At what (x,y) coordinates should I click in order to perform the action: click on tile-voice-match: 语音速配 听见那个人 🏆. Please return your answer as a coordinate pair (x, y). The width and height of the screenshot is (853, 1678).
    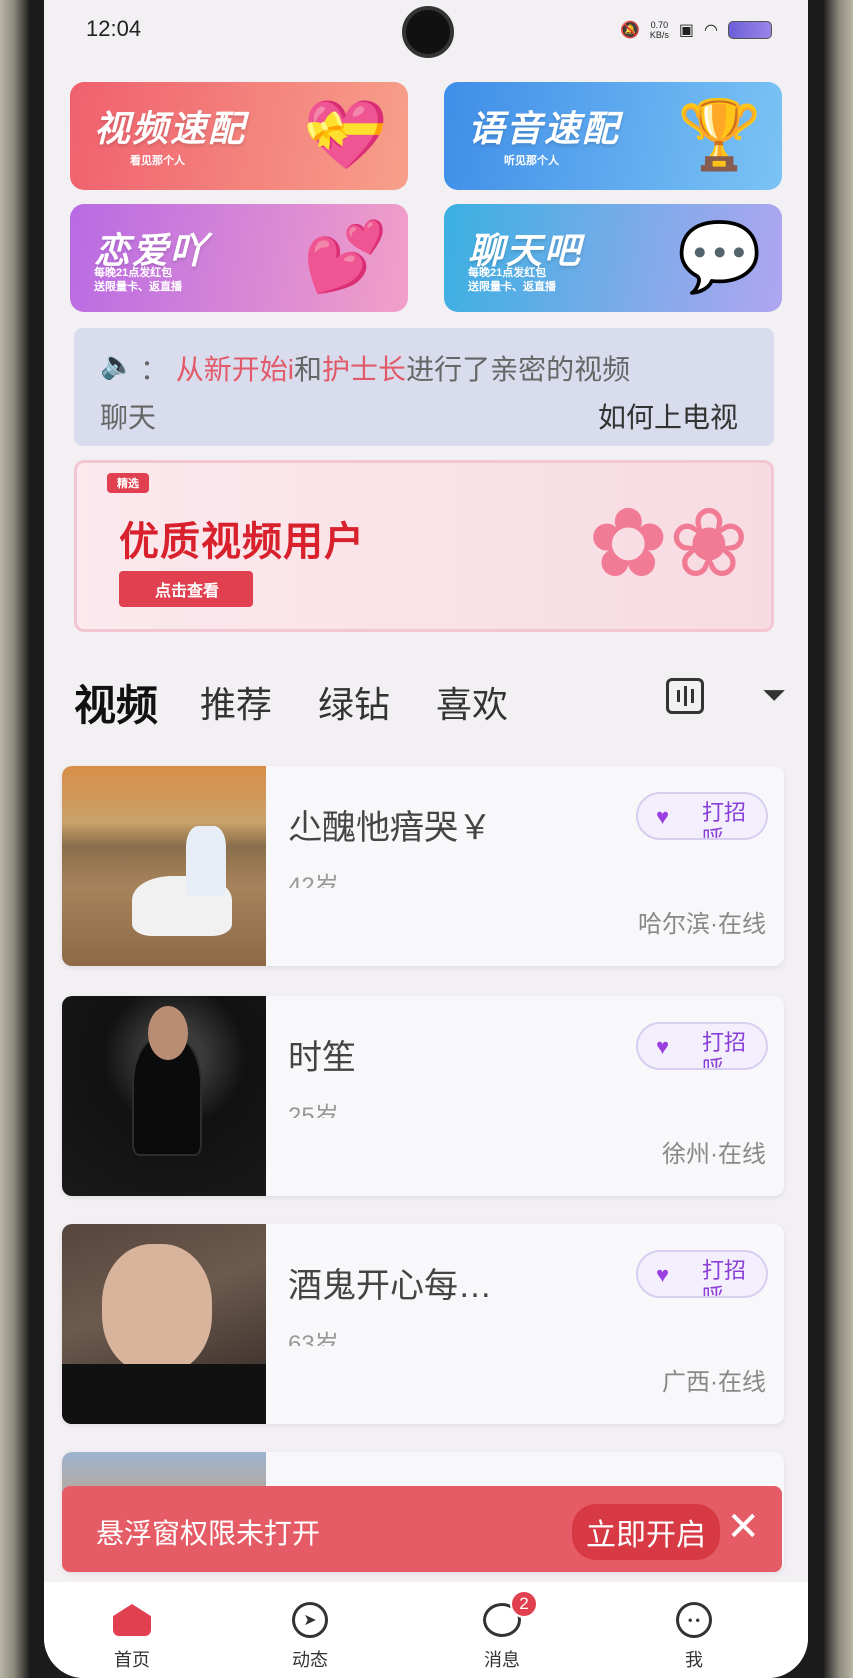
    Looking at the image, I should click on (613, 136).